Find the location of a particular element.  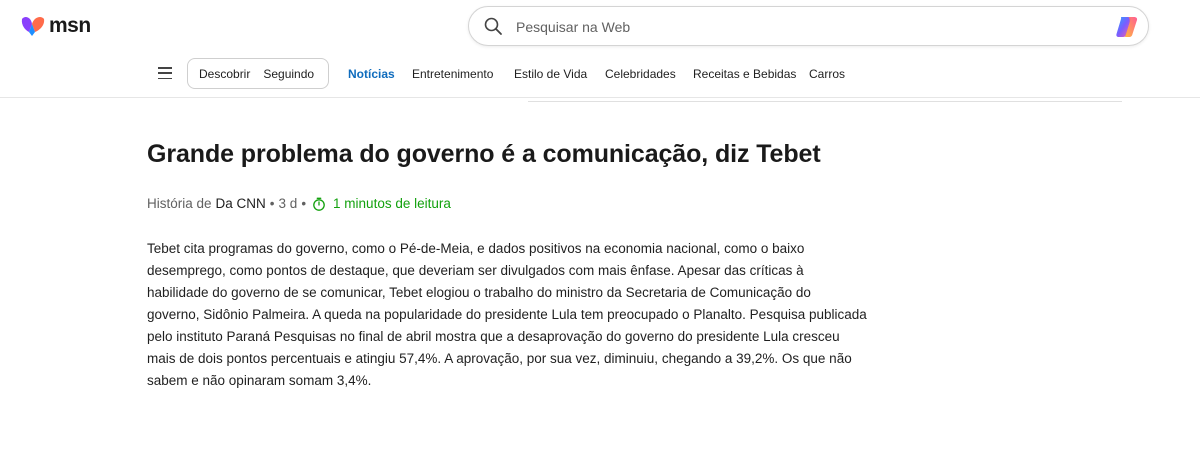

nav-link-entretenimento: Entretenimento is located at coordinates (452, 74).